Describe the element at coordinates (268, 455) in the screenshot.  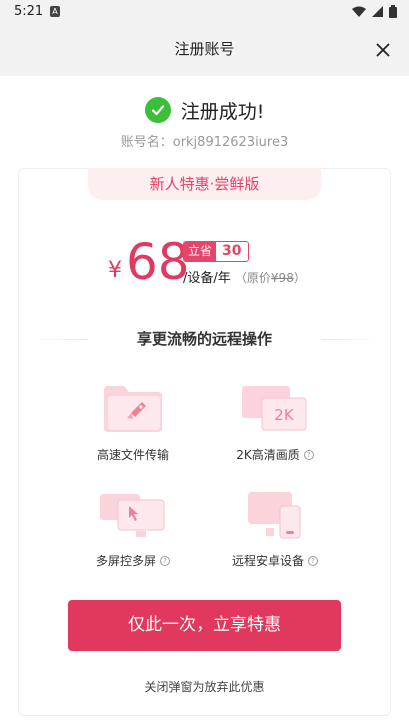
I see `feature-label: 2K高清画质` at that location.